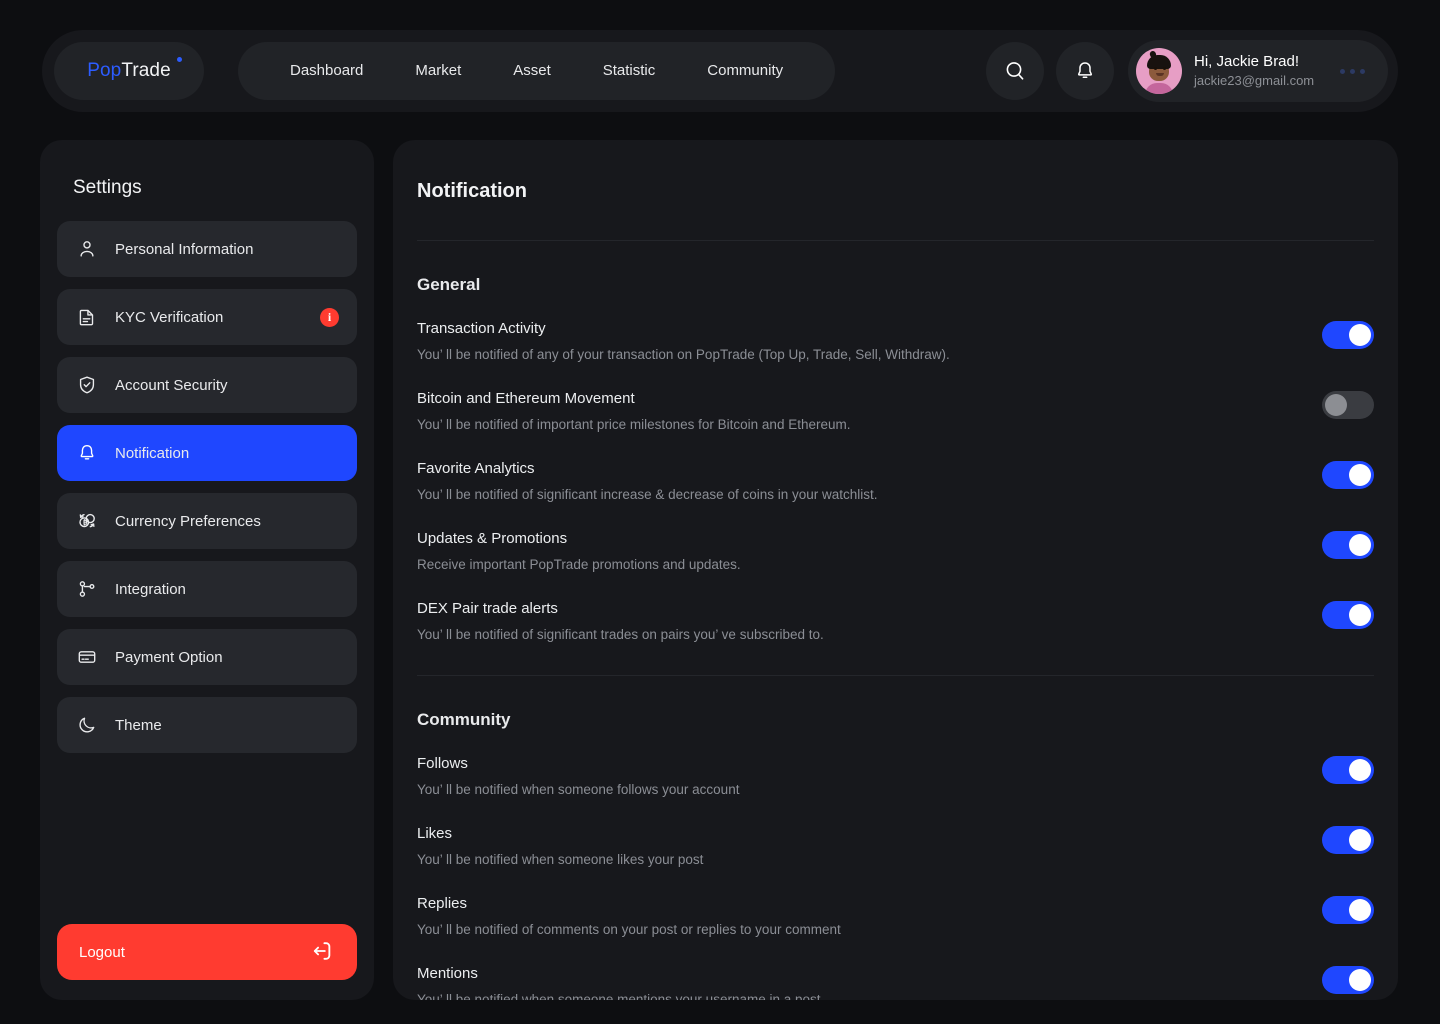 The height and width of the screenshot is (1024, 1440). Describe the element at coordinates (87, 249) in the screenshot. I see `user-icon` at that location.